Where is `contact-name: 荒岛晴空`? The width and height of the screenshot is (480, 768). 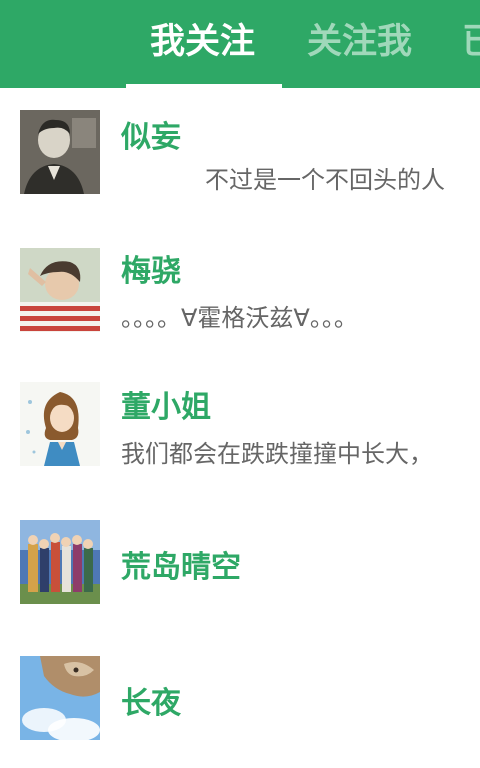 contact-name: 荒岛晴空 is located at coordinates (181, 567).